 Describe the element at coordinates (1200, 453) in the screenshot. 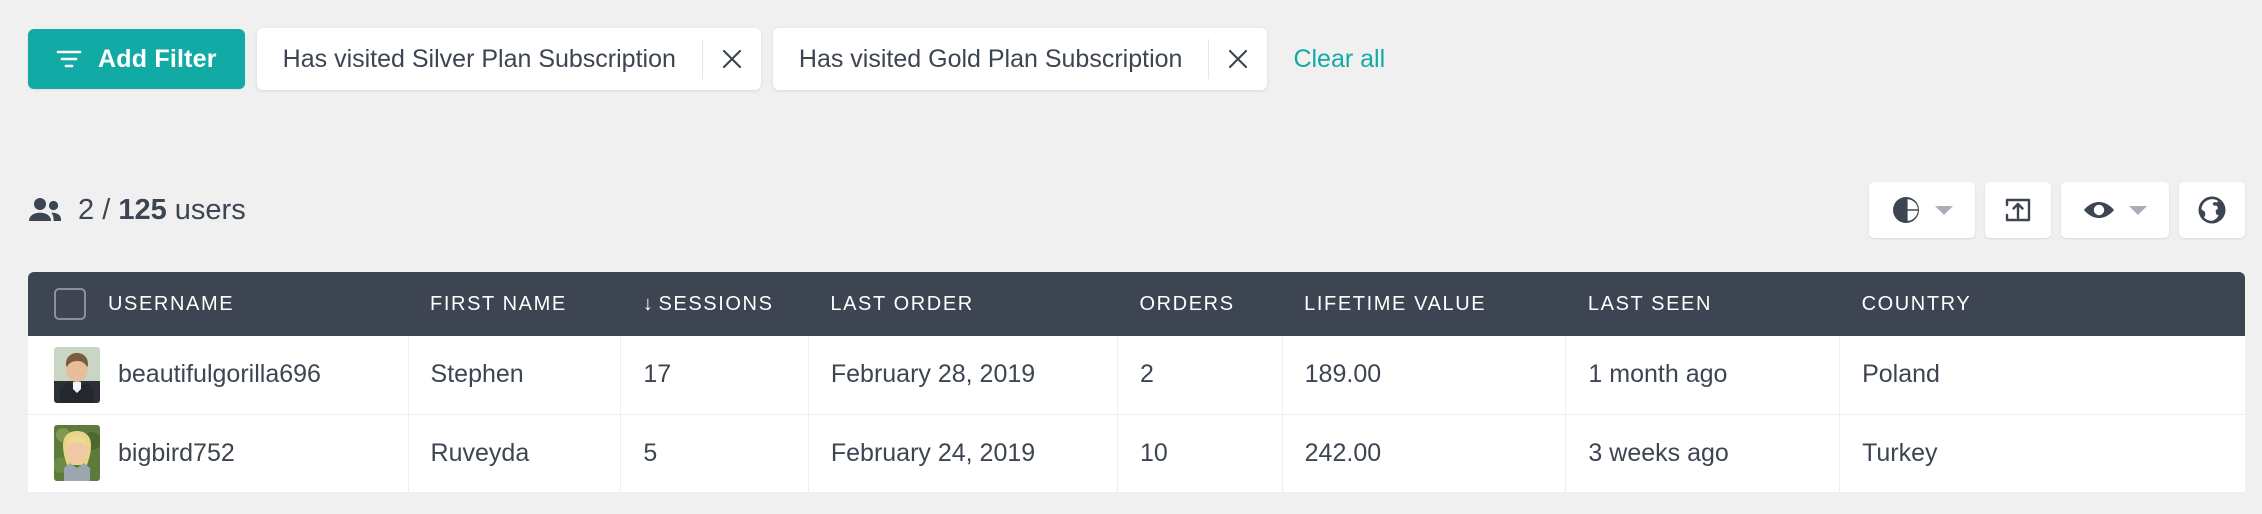

I see `cell-orders: 10` at that location.